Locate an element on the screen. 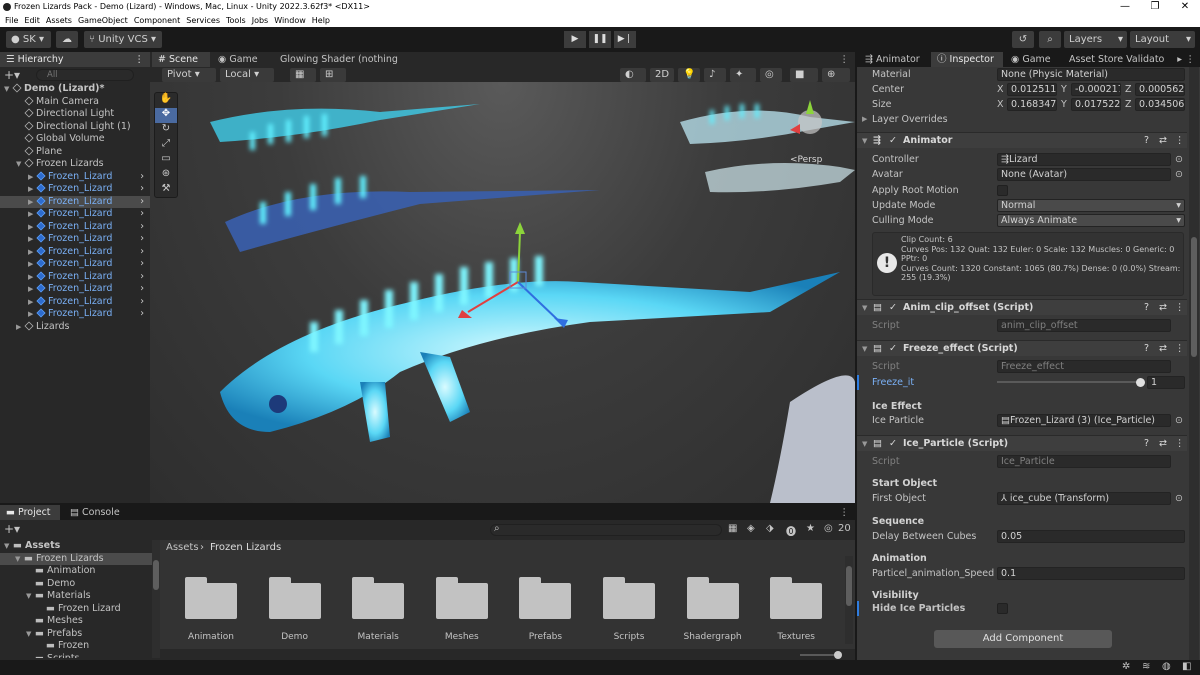 This screenshot has height=675, width=1200. folder-label: Shadergraph is located at coordinates (713, 637).